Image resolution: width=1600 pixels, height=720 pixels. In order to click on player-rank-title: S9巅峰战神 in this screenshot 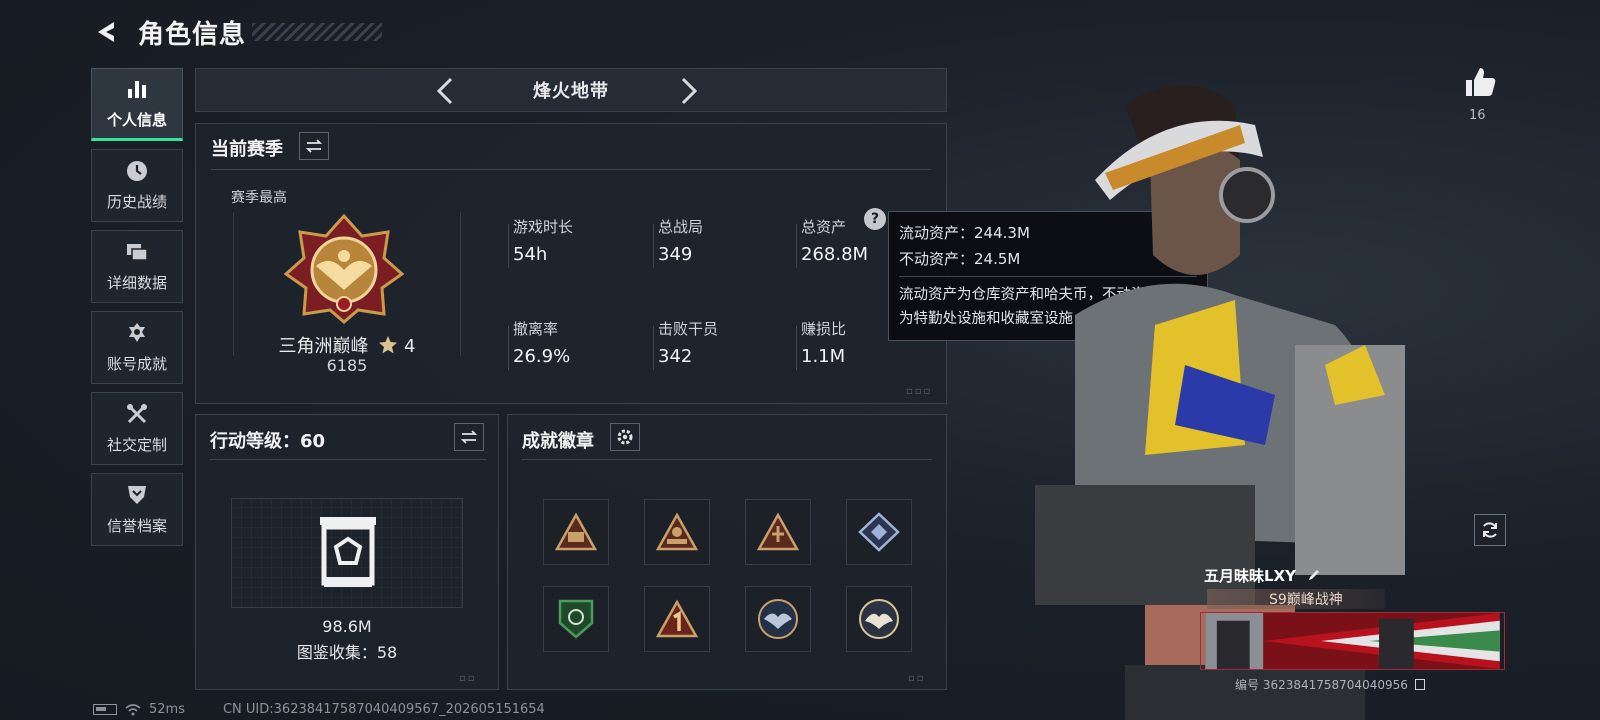, I will do `click(1296, 599)`.